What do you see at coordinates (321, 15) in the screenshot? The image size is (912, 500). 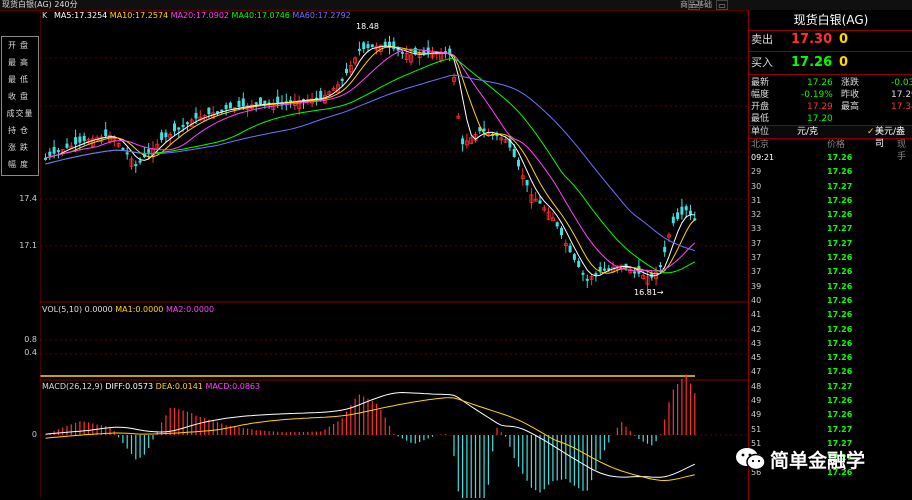 I see `ma-label: MA60:17.2792` at bounding box center [321, 15].